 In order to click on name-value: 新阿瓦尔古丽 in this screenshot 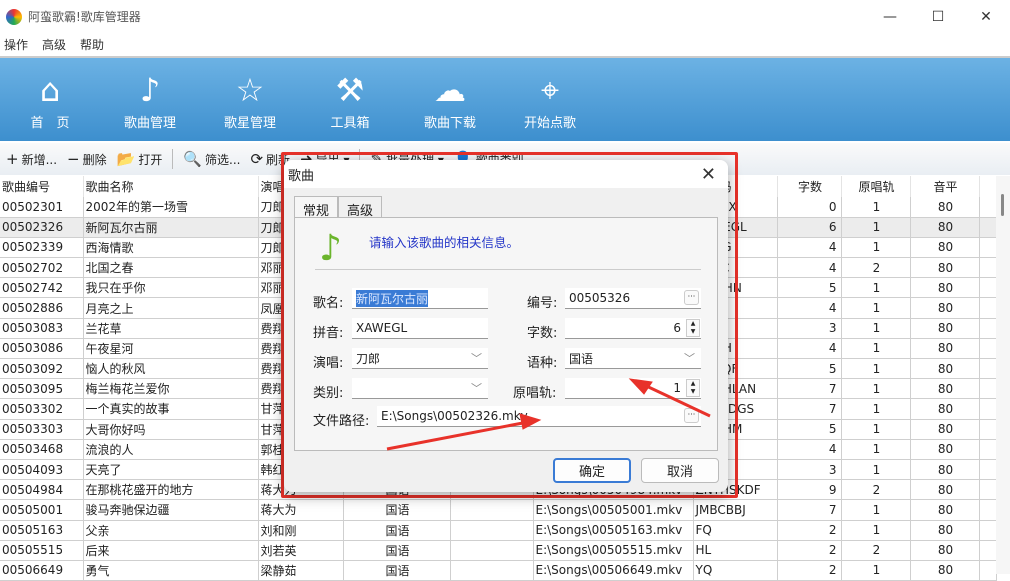, I will do `click(392, 298)`.